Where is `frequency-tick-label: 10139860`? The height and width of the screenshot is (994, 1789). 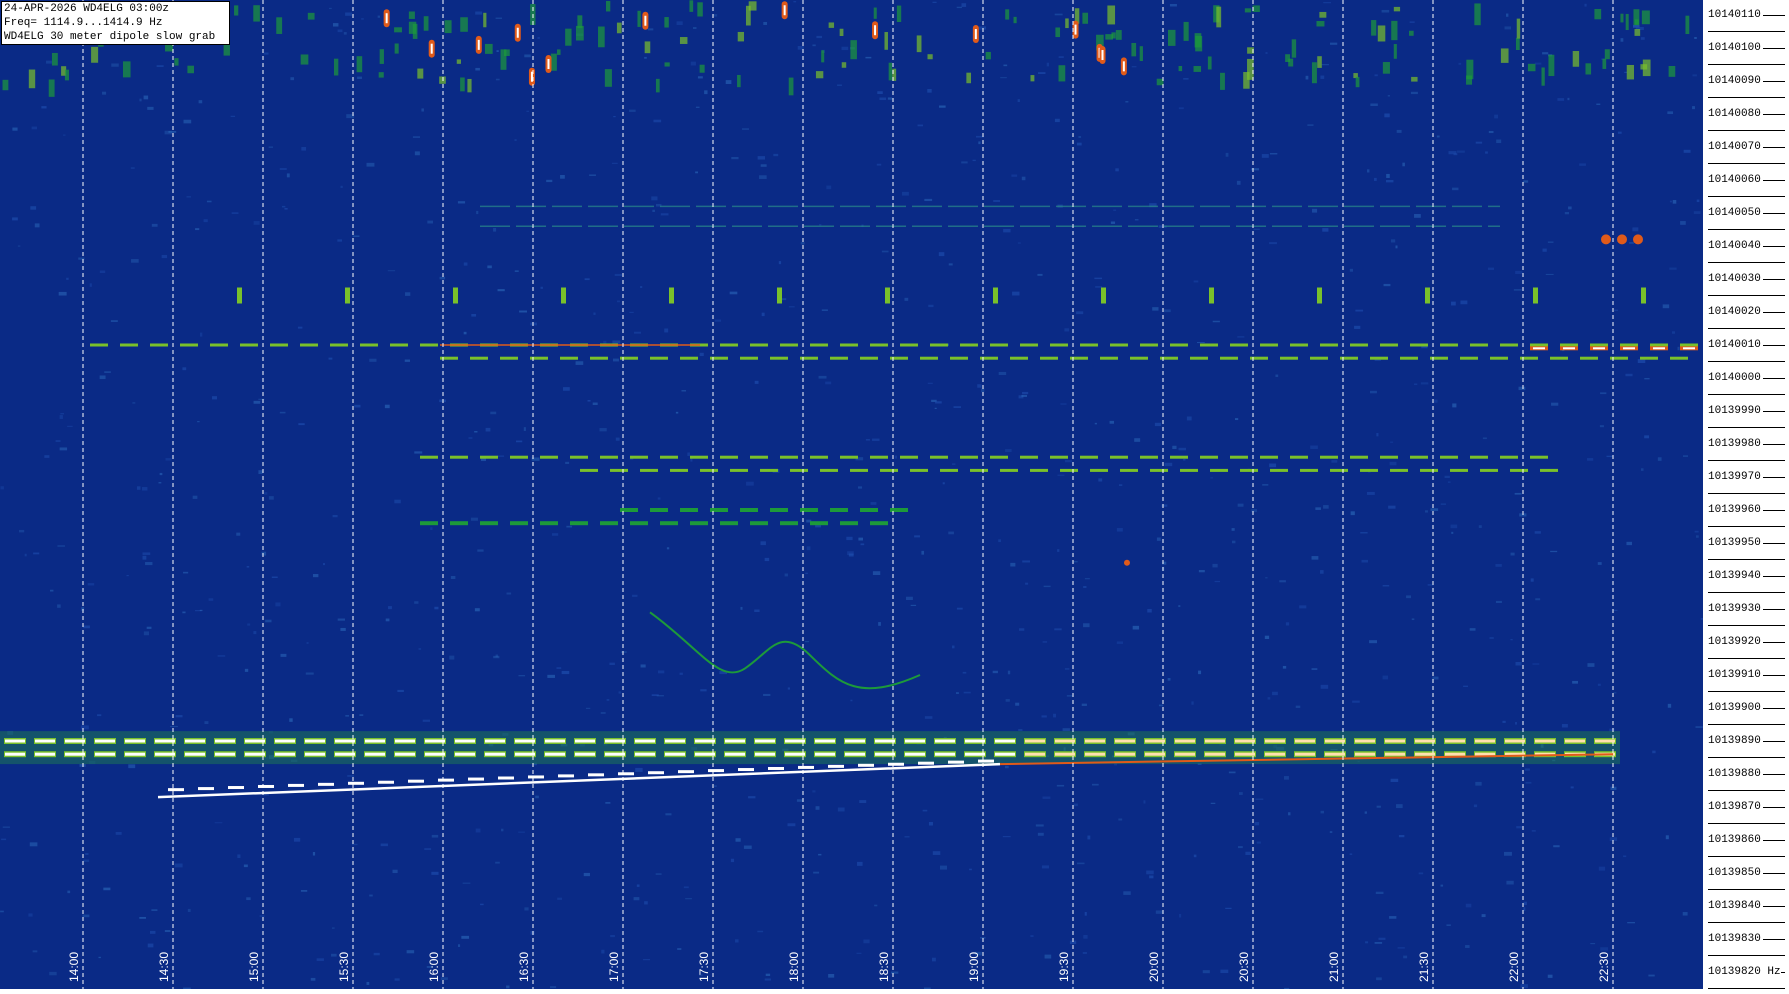 frequency-tick-label: 10139860 is located at coordinates (1734, 840).